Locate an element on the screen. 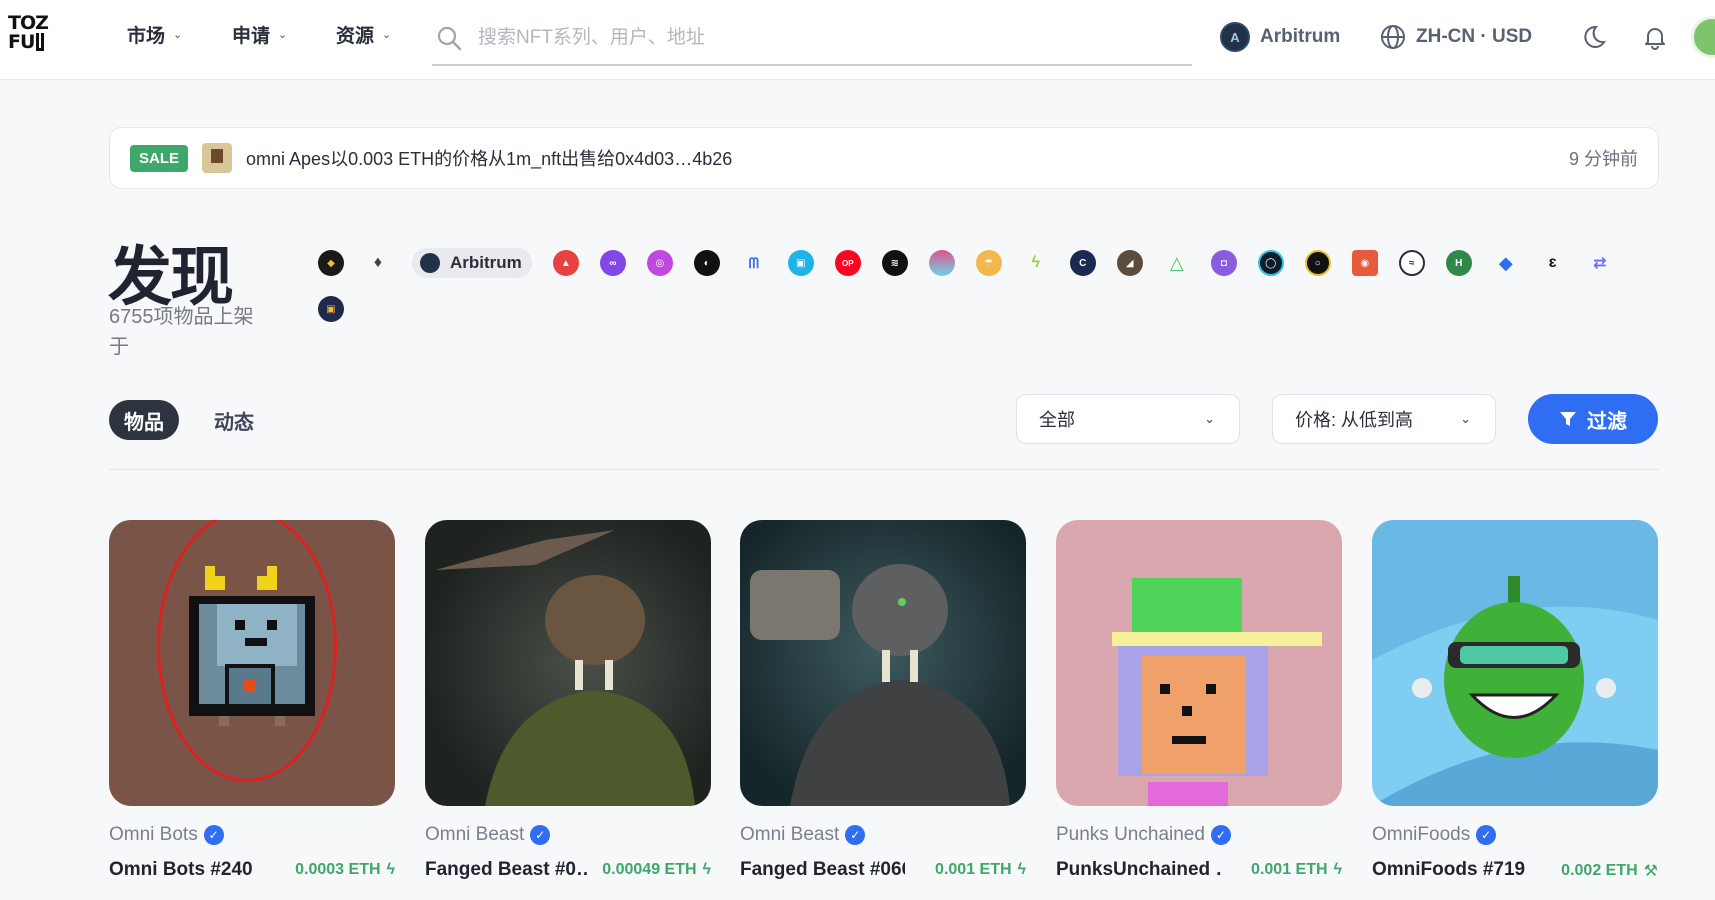 Image resolution: width=1715 pixels, height=900 pixels. nav-apply-label: 申请 is located at coordinates (251, 36).